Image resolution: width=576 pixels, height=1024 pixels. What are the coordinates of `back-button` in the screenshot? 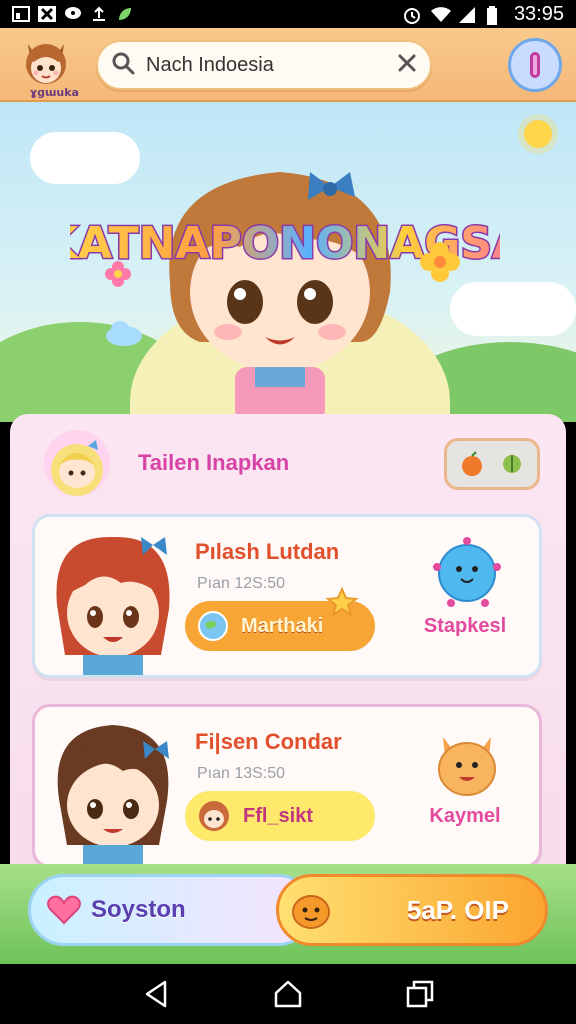 It's located at (156, 994).